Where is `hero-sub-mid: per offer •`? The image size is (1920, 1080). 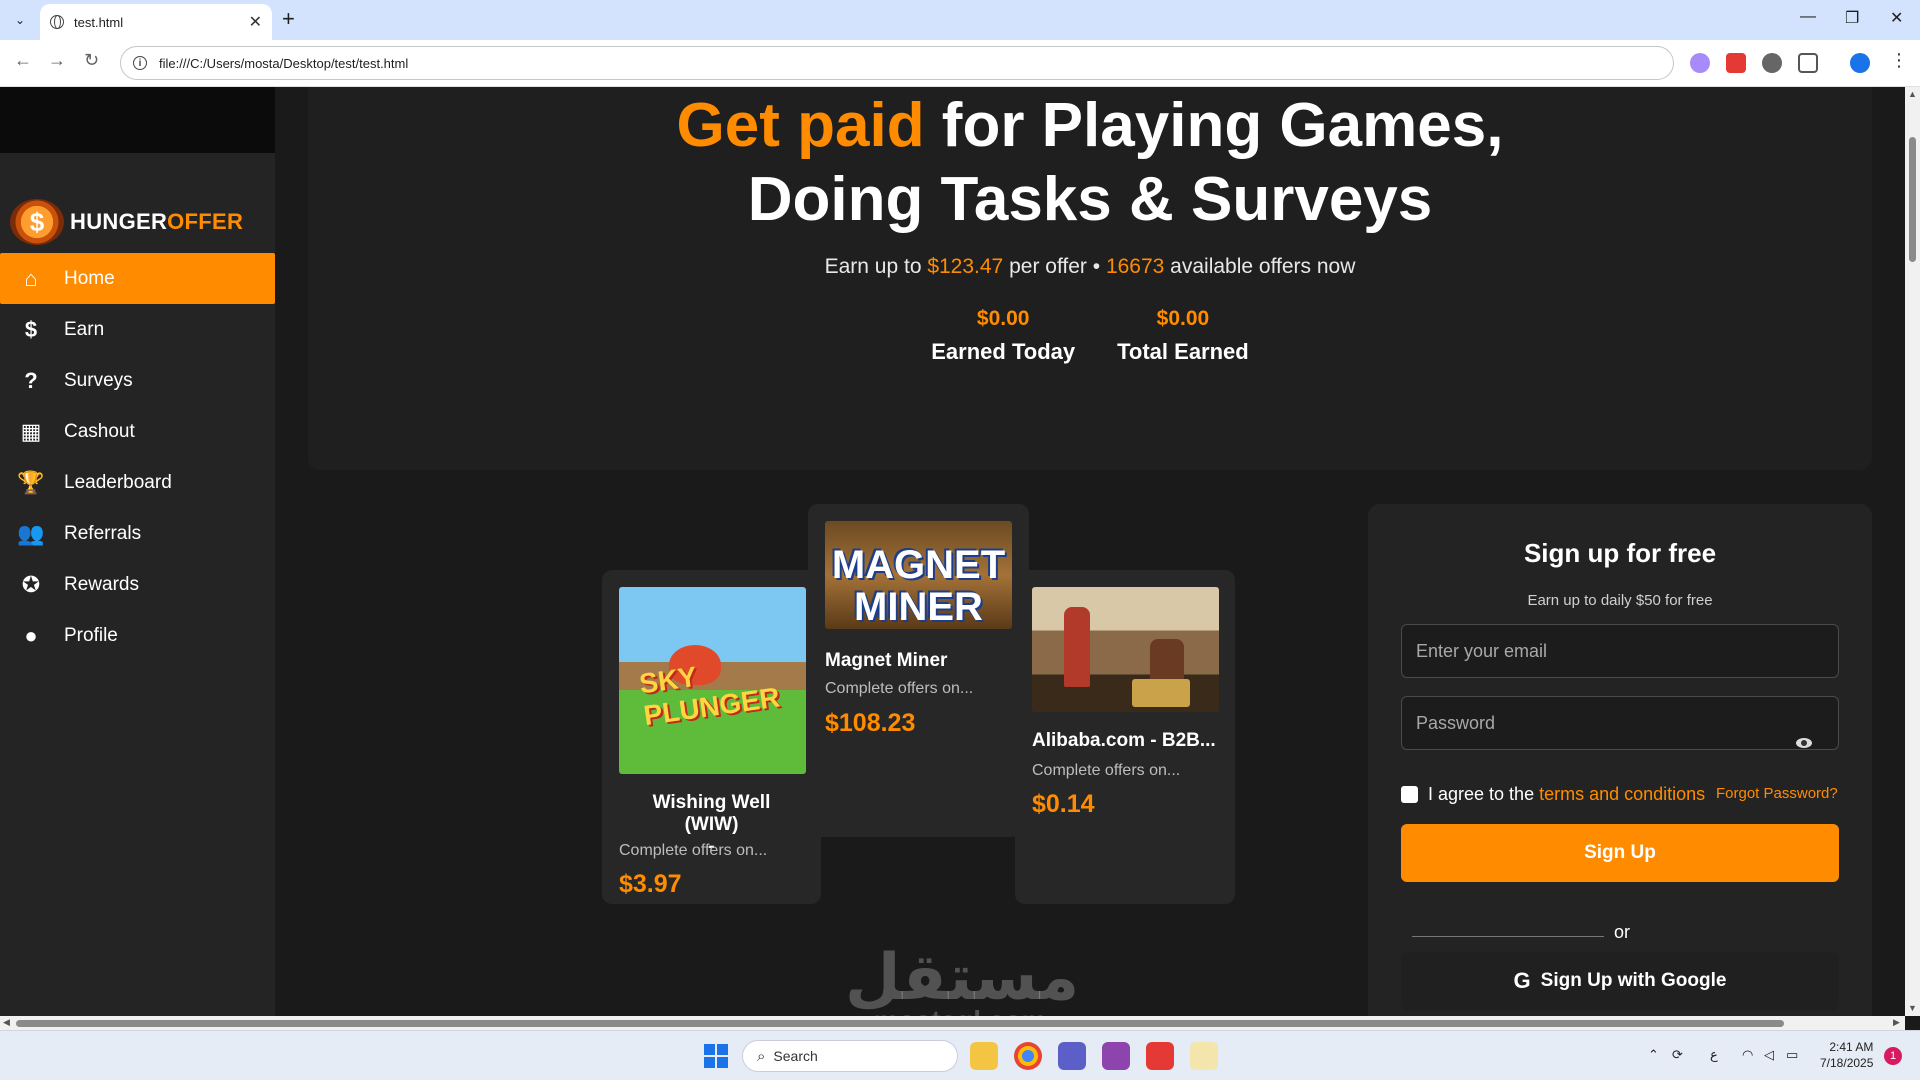 hero-sub-mid: per offer • is located at coordinates (1054, 266).